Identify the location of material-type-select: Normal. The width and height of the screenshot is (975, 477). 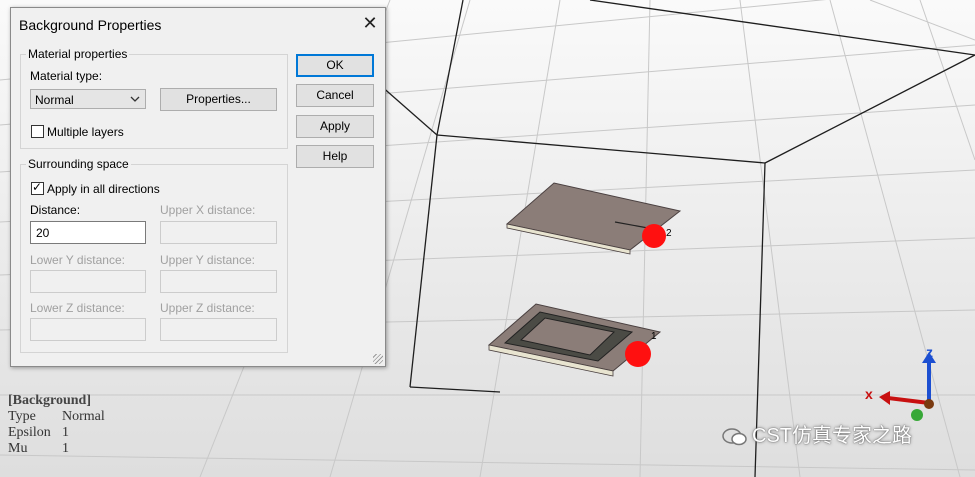
(88, 99).